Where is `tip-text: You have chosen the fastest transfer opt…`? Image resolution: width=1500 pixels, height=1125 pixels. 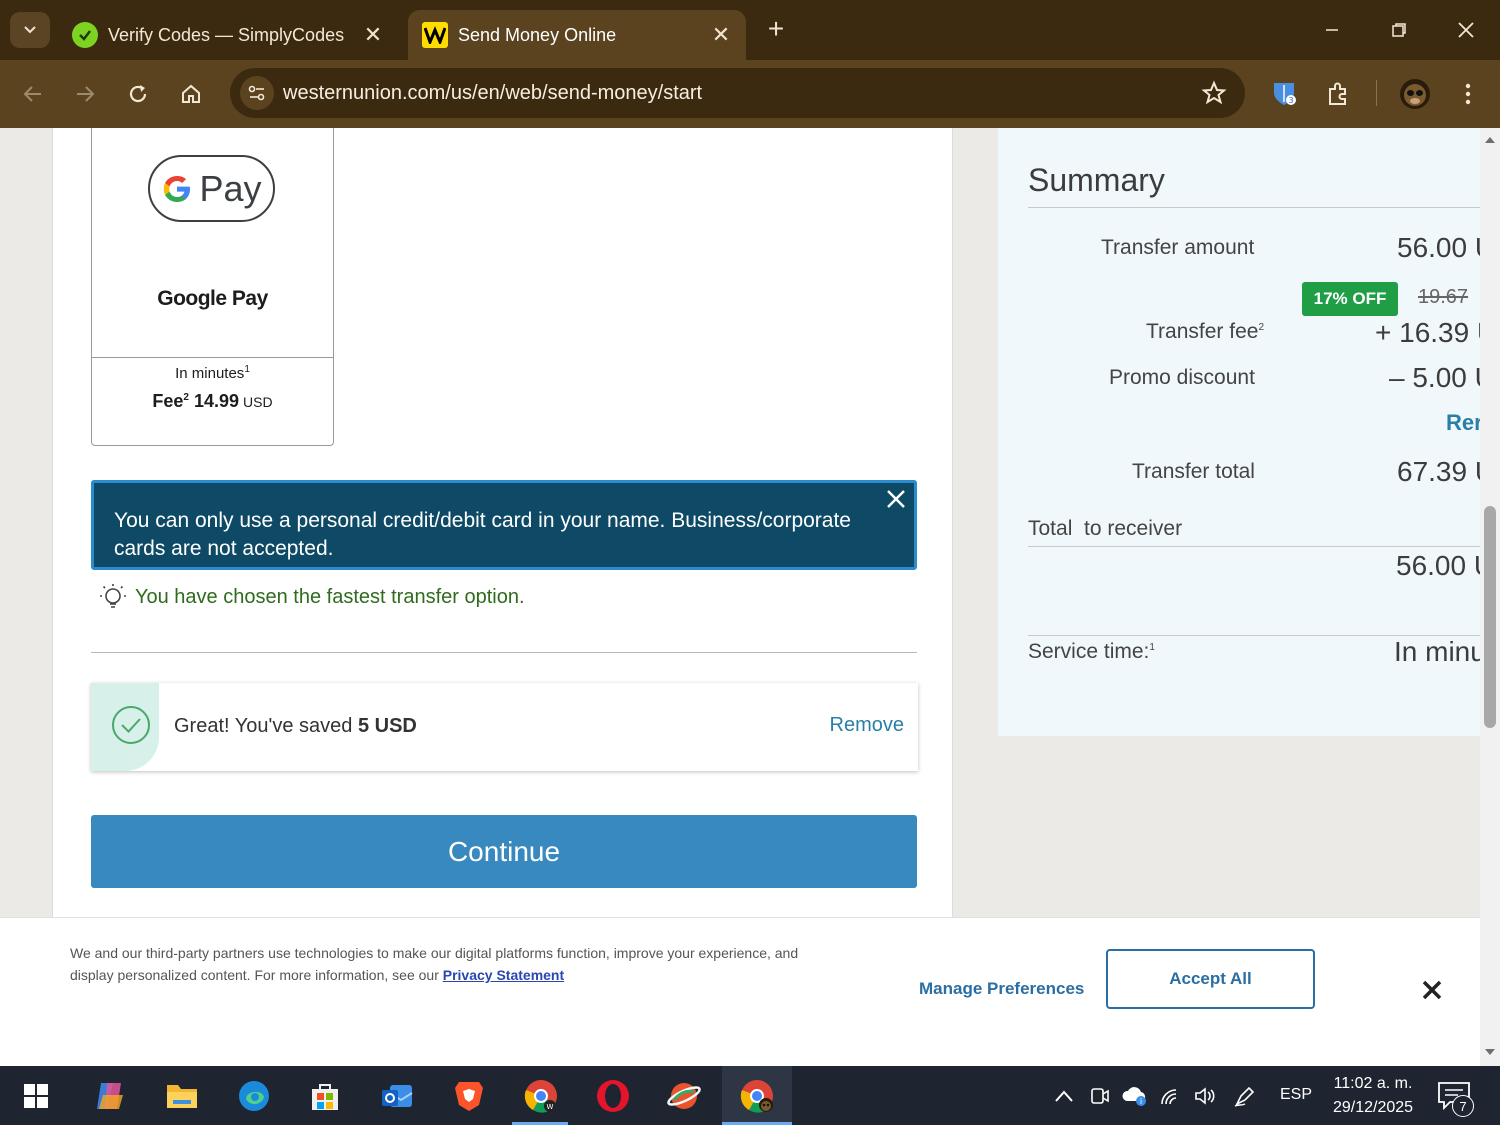
tip-text: You have chosen the fastest transfer opt… is located at coordinates (330, 596).